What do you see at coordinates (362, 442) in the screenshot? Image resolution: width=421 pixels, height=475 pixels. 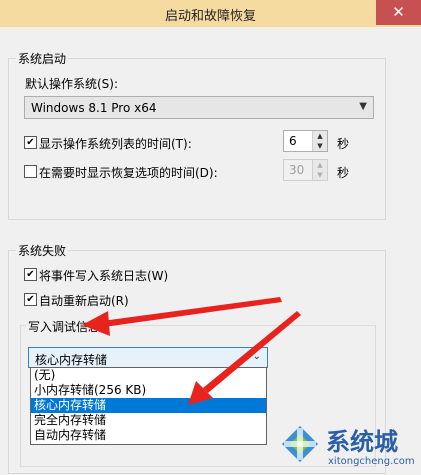 I see `watermark-brand: 系统城` at bounding box center [362, 442].